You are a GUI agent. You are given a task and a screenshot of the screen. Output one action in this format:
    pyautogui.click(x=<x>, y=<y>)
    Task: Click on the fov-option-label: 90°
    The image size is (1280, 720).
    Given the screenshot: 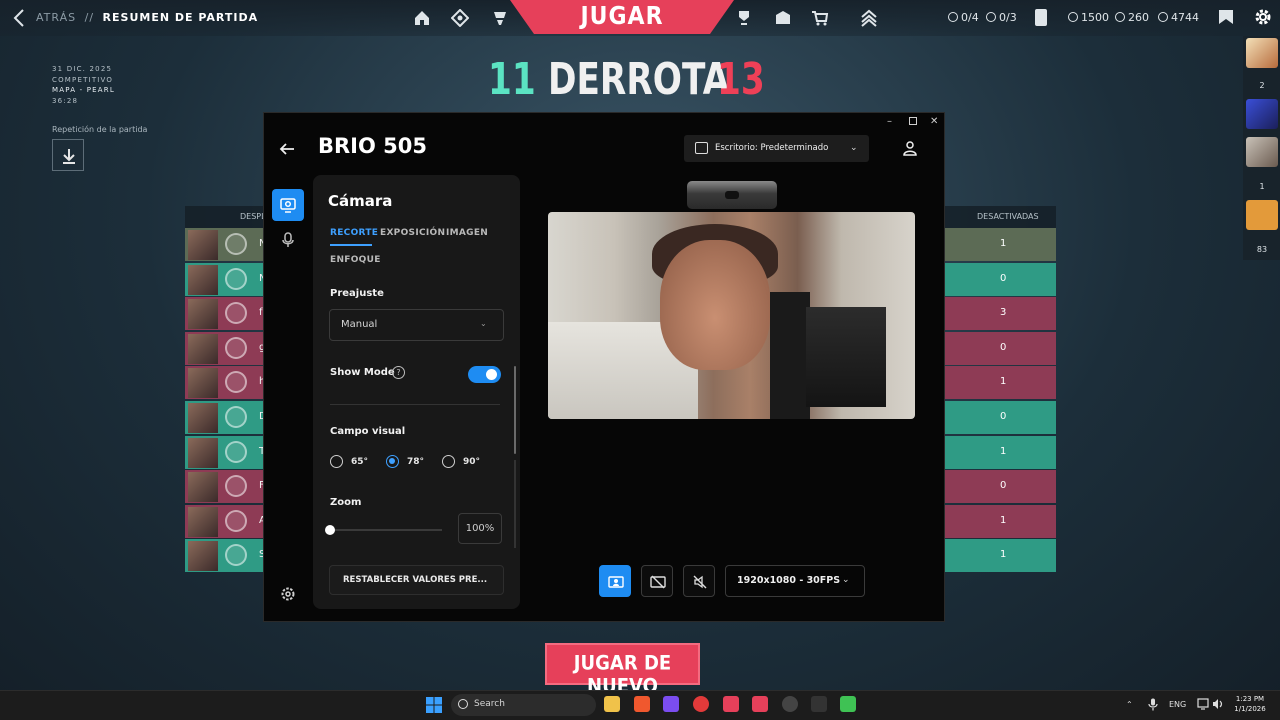 What is the action you would take?
    pyautogui.click(x=472, y=462)
    